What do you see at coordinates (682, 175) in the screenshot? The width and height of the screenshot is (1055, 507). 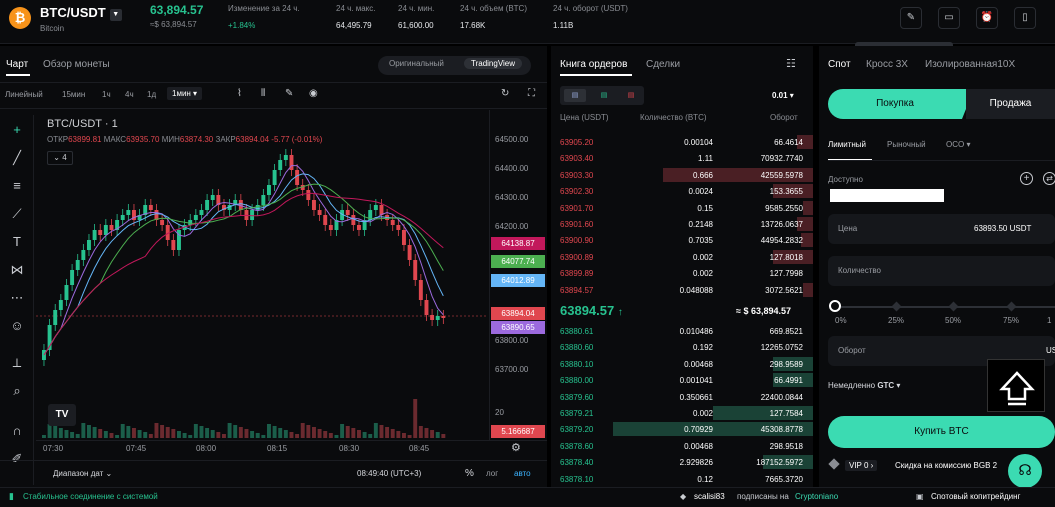 I see `ask-row: 63903.30 0.666 42559.5978` at bounding box center [682, 175].